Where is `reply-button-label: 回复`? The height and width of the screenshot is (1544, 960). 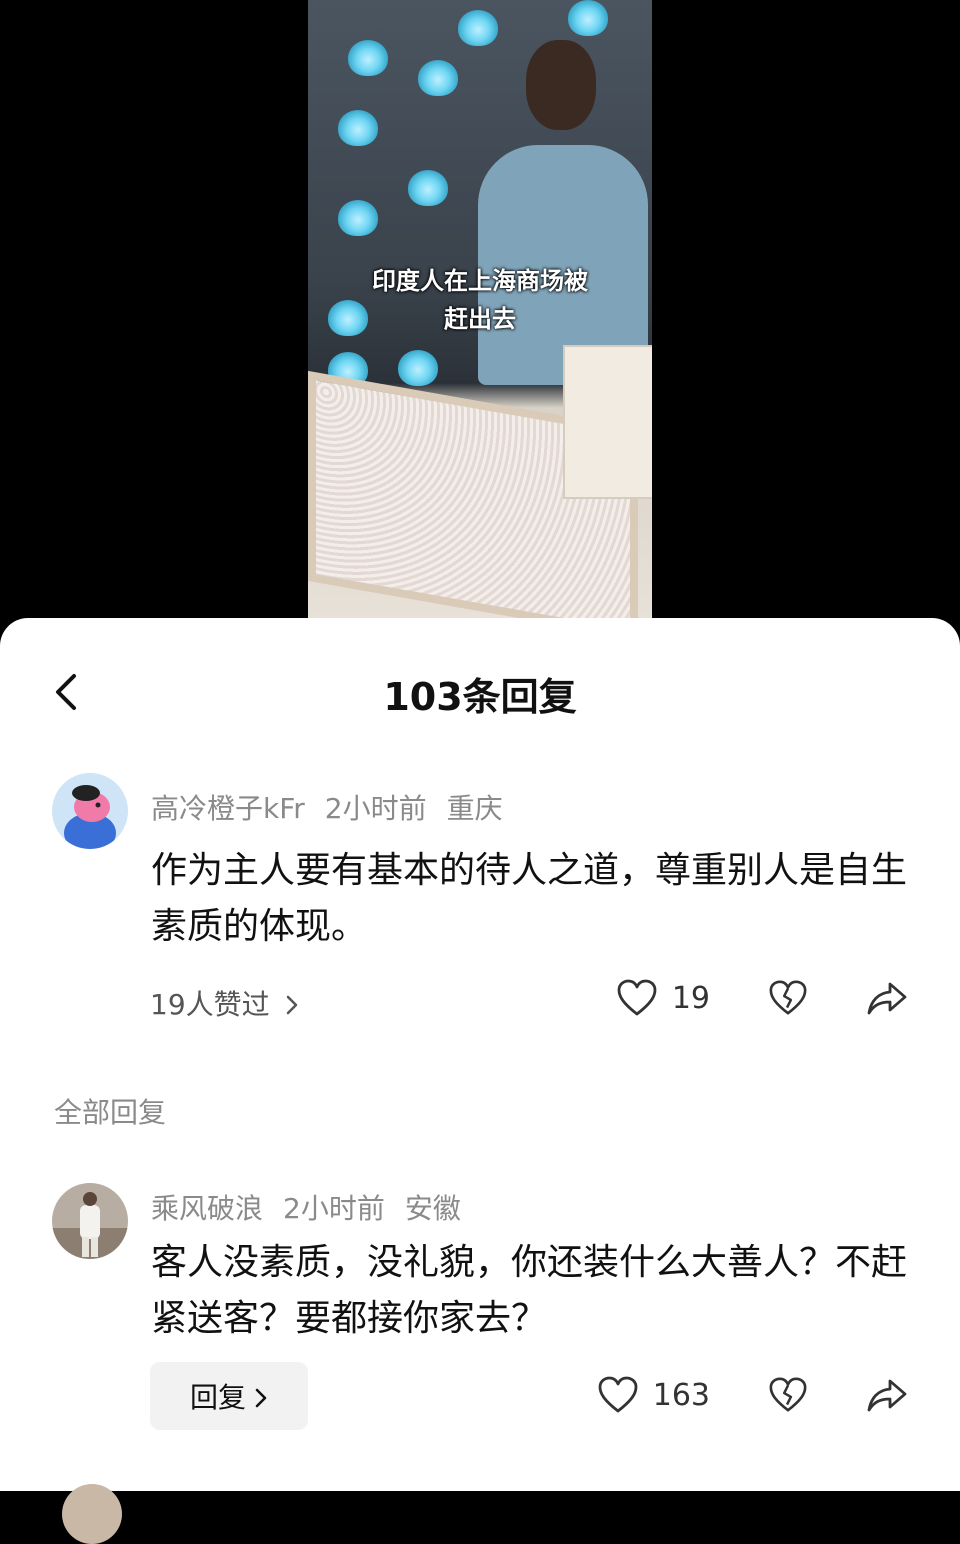 reply-button-label: 回复 is located at coordinates (217, 1397).